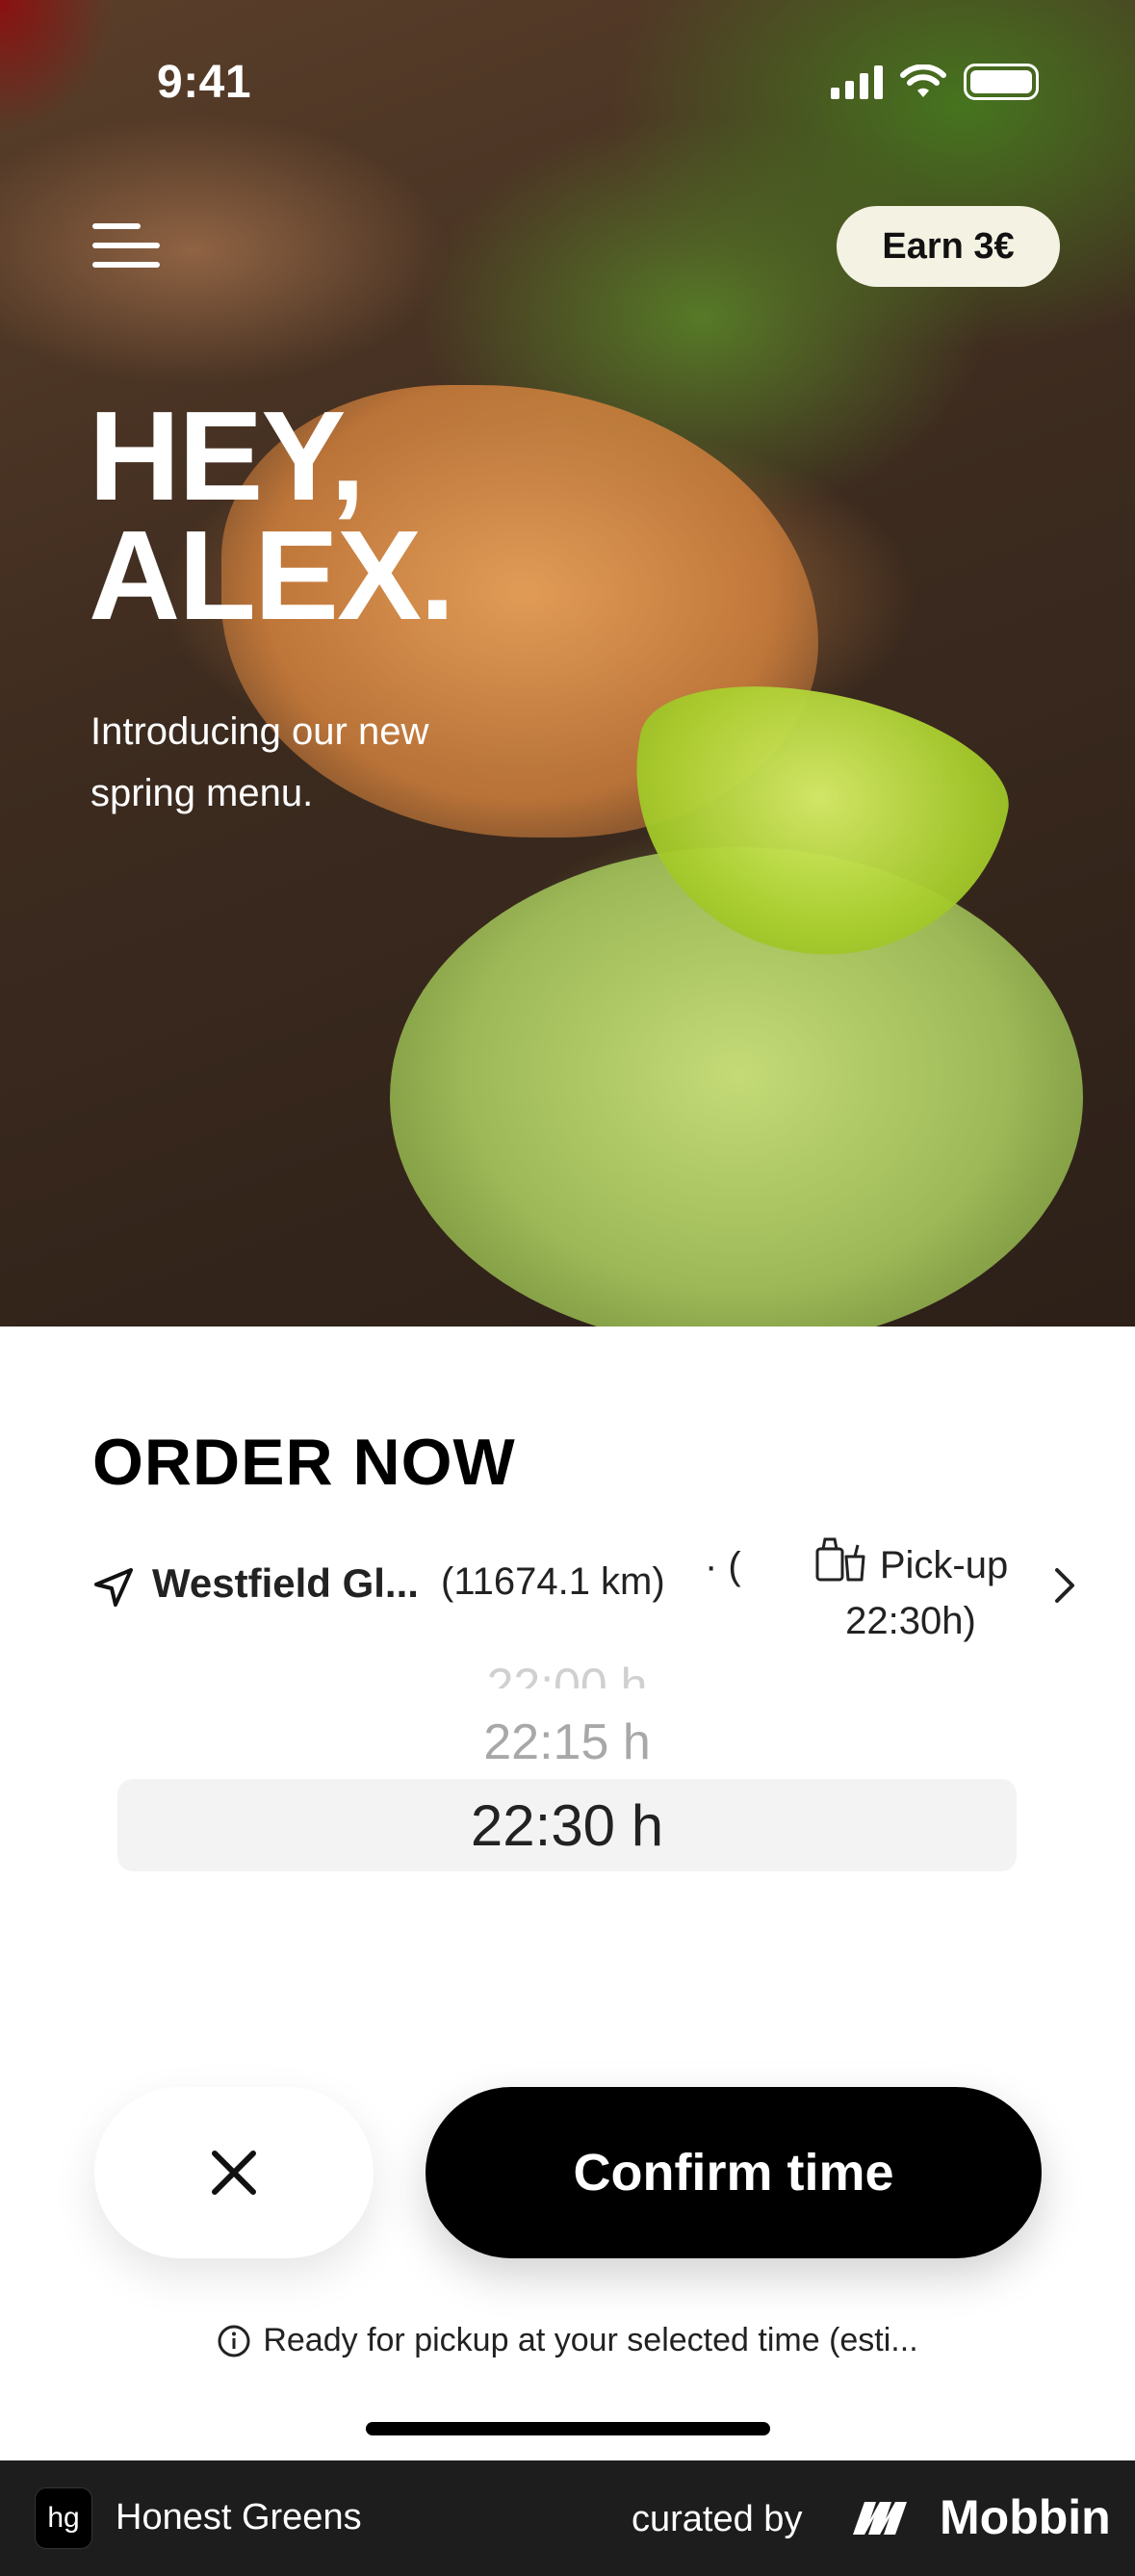 Image resolution: width=1135 pixels, height=2576 pixels. Describe the element at coordinates (272, 575) in the screenshot. I see `greeting-line-2: ALEX.` at that location.